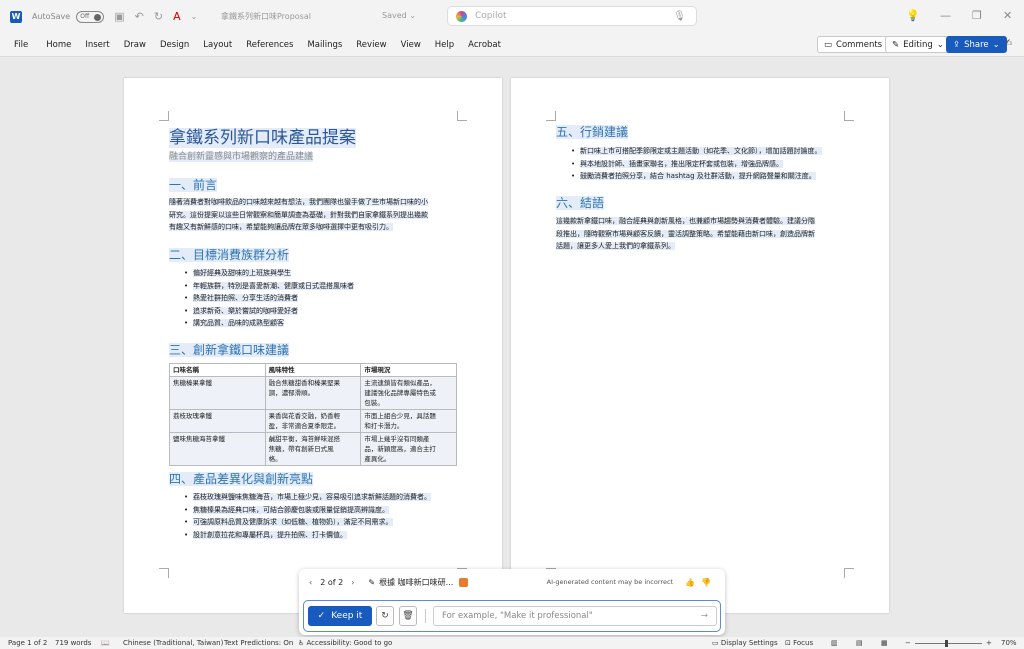  I want to click on share-label: Share, so click(976, 44).